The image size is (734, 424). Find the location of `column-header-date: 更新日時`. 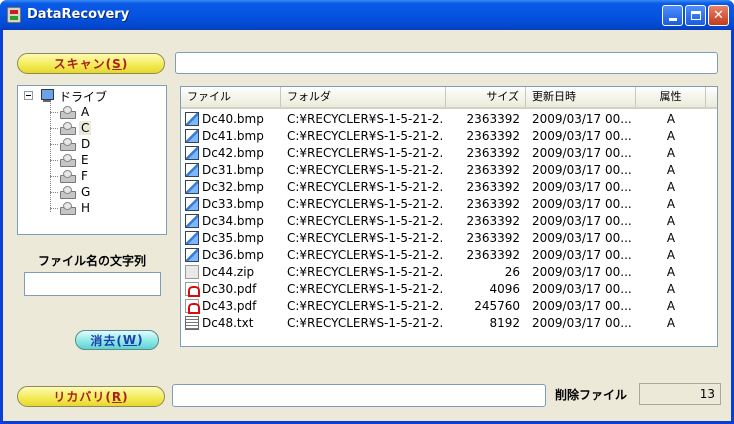

column-header-date: 更新日時 is located at coordinates (581, 97).